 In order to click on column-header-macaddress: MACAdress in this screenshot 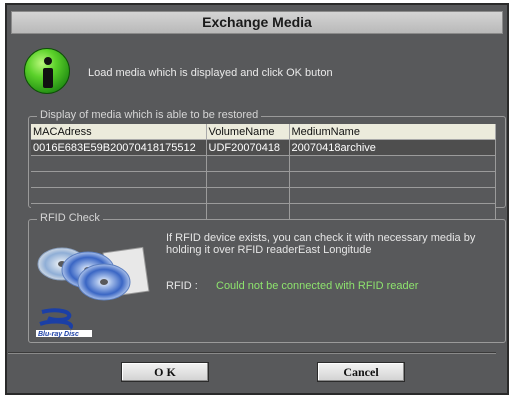, I will do `click(119, 132)`.